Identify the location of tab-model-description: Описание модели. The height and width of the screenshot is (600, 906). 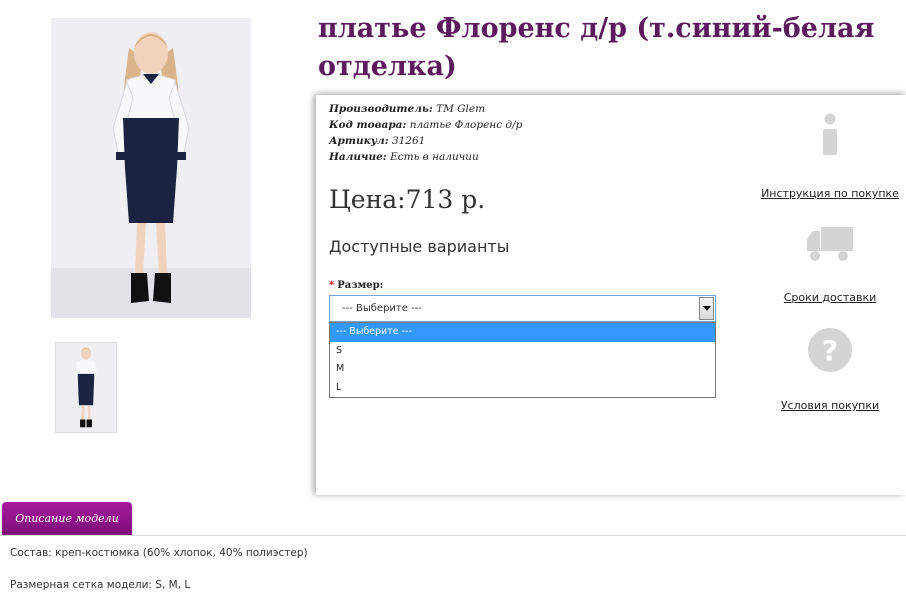
(67, 518).